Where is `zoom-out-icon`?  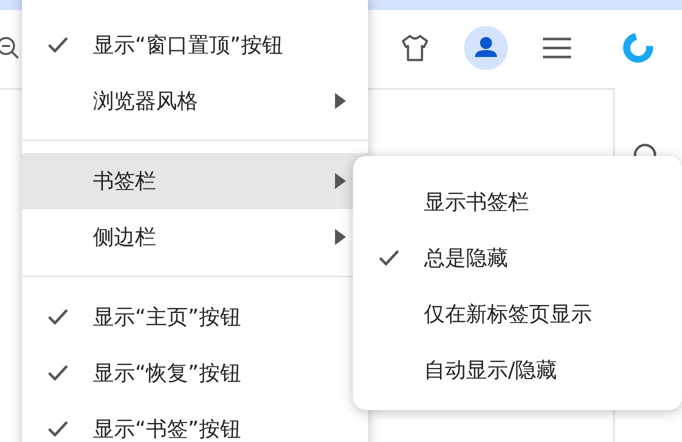
zoom-out-icon is located at coordinates (10, 48).